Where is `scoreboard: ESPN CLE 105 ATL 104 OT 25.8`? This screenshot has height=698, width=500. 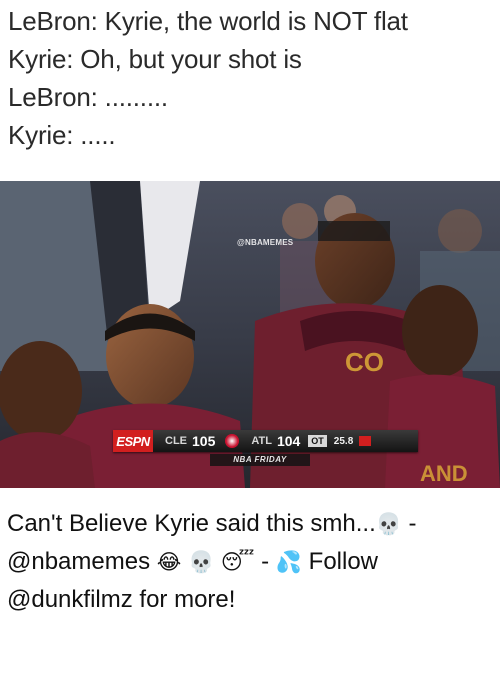 scoreboard: ESPN CLE 105 ATL 104 OT 25.8 is located at coordinates (265, 441).